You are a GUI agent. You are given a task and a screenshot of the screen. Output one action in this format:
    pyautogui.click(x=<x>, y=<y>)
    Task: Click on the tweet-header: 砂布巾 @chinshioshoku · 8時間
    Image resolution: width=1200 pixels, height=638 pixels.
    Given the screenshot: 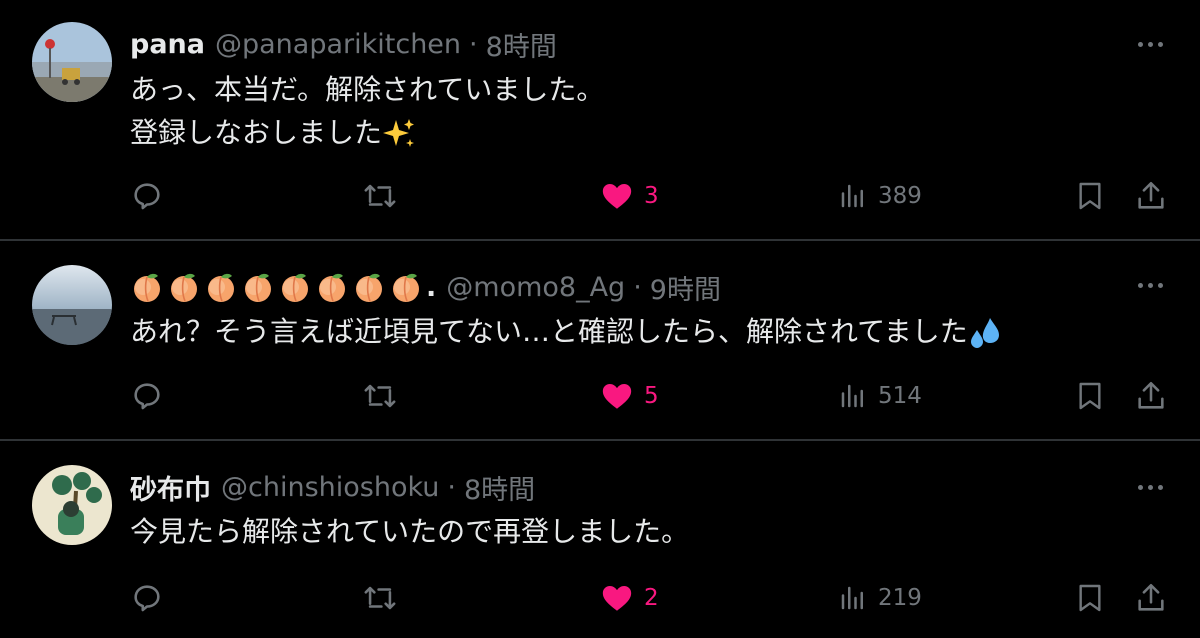 What is the action you would take?
    pyautogui.click(x=332, y=487)
    